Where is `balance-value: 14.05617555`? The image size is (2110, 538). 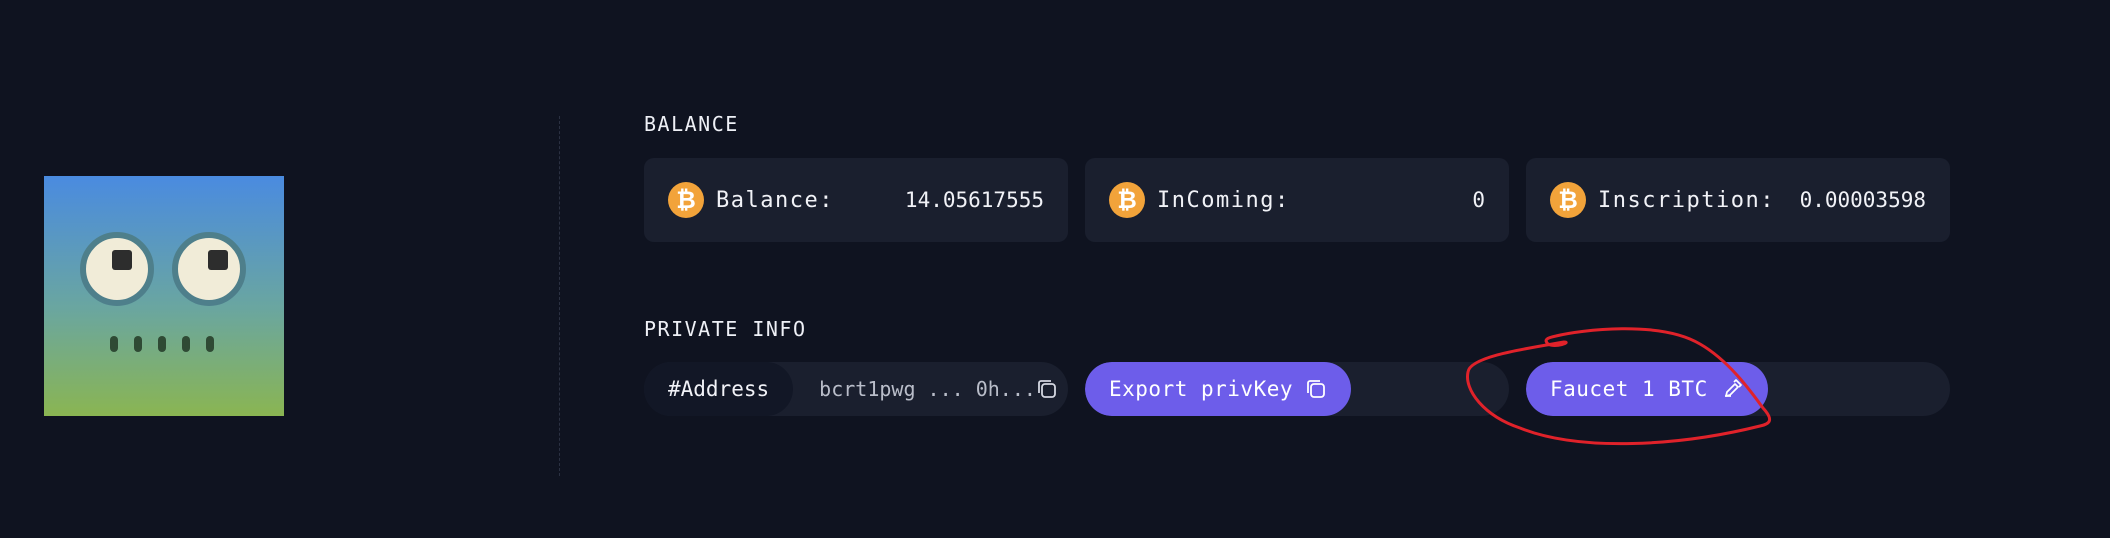
balance-value: 14.05617555 is located at coordinates (974, 200).